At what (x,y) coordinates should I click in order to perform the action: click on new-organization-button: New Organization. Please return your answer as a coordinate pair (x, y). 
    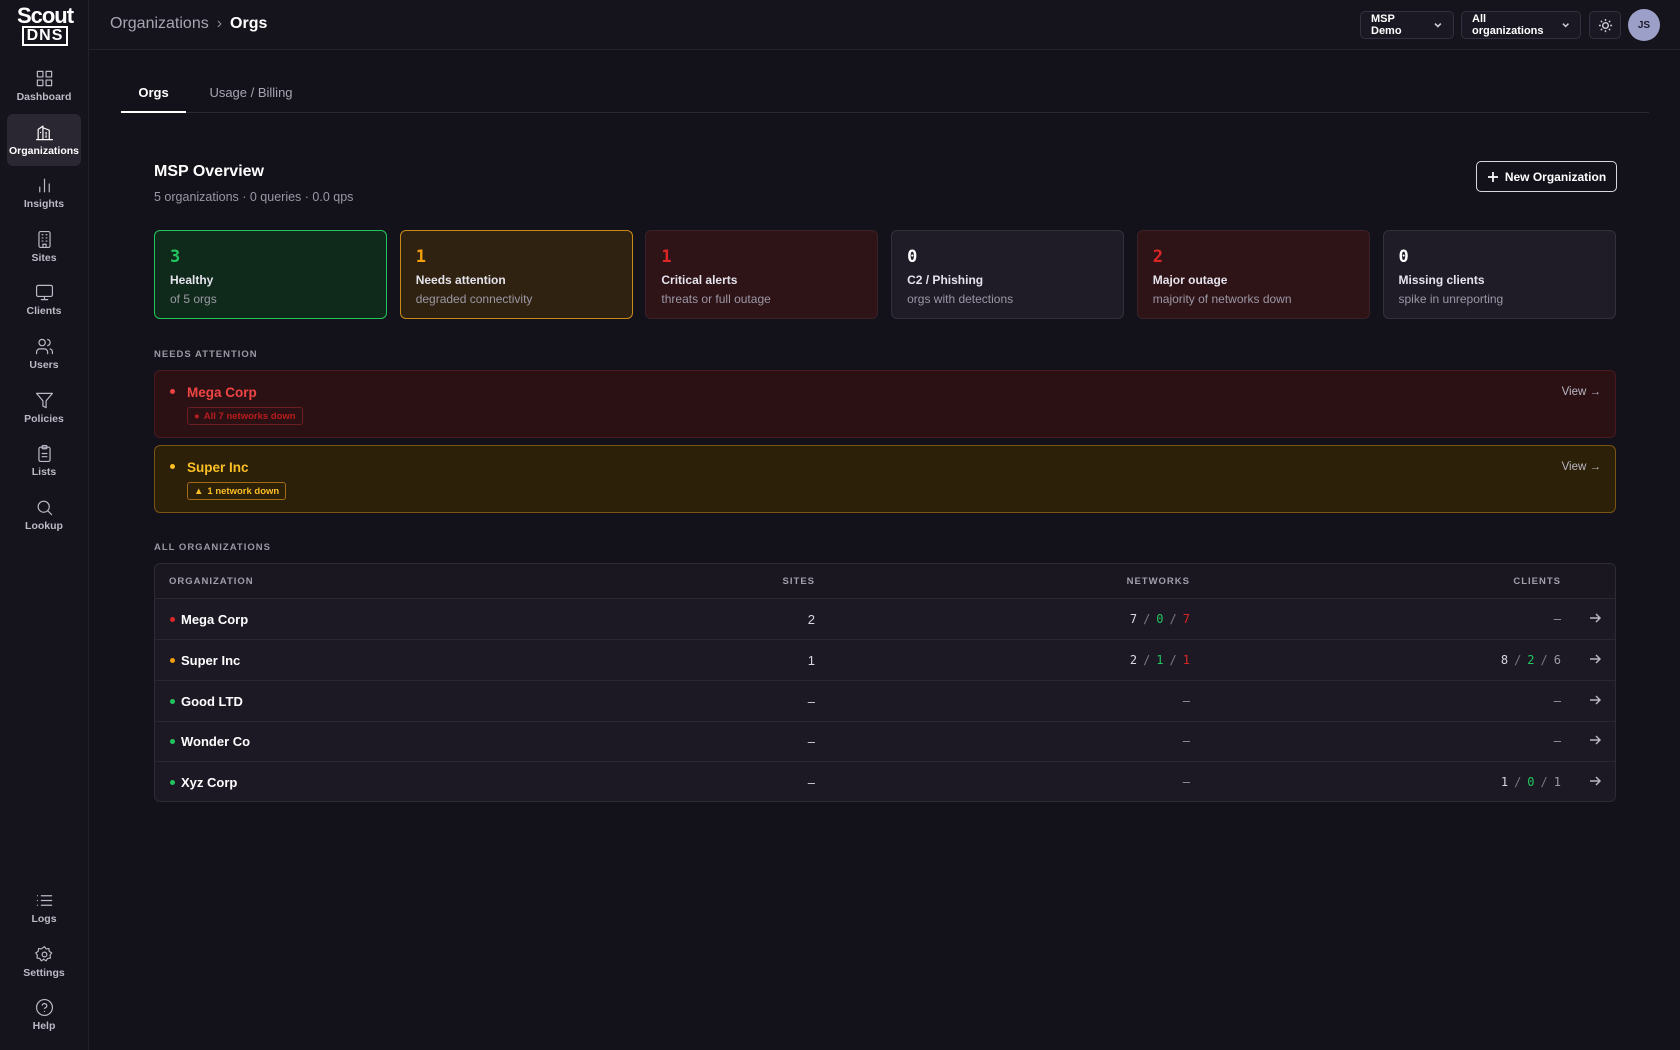
    Looking at the image, I should click on (1546, 176).